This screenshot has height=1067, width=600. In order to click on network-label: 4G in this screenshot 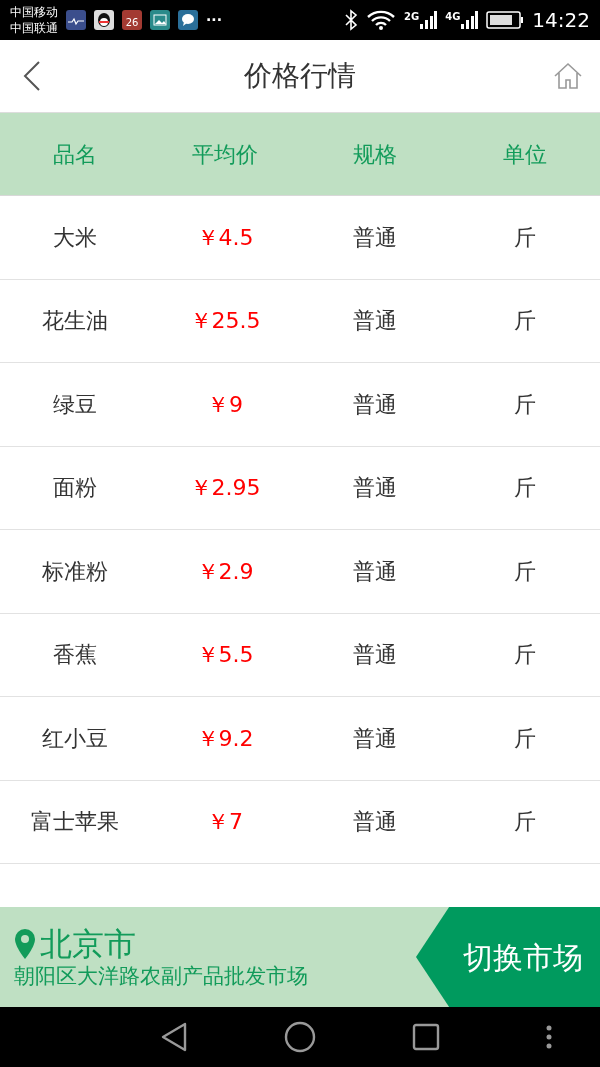, I will do `click(453, 17)`.